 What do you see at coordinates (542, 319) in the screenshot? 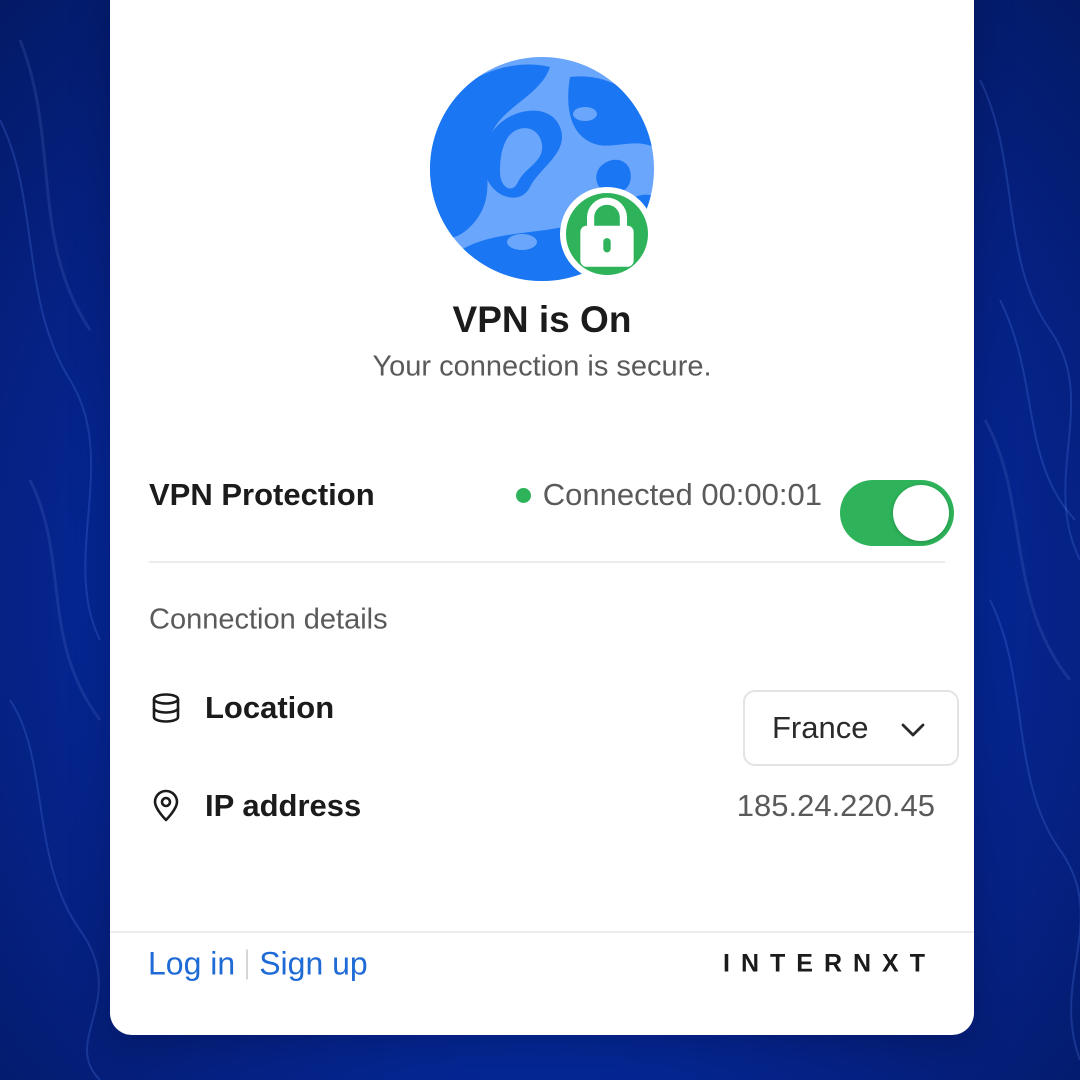
I see `status-title: VPN is On` at bounding box center [542, 319].